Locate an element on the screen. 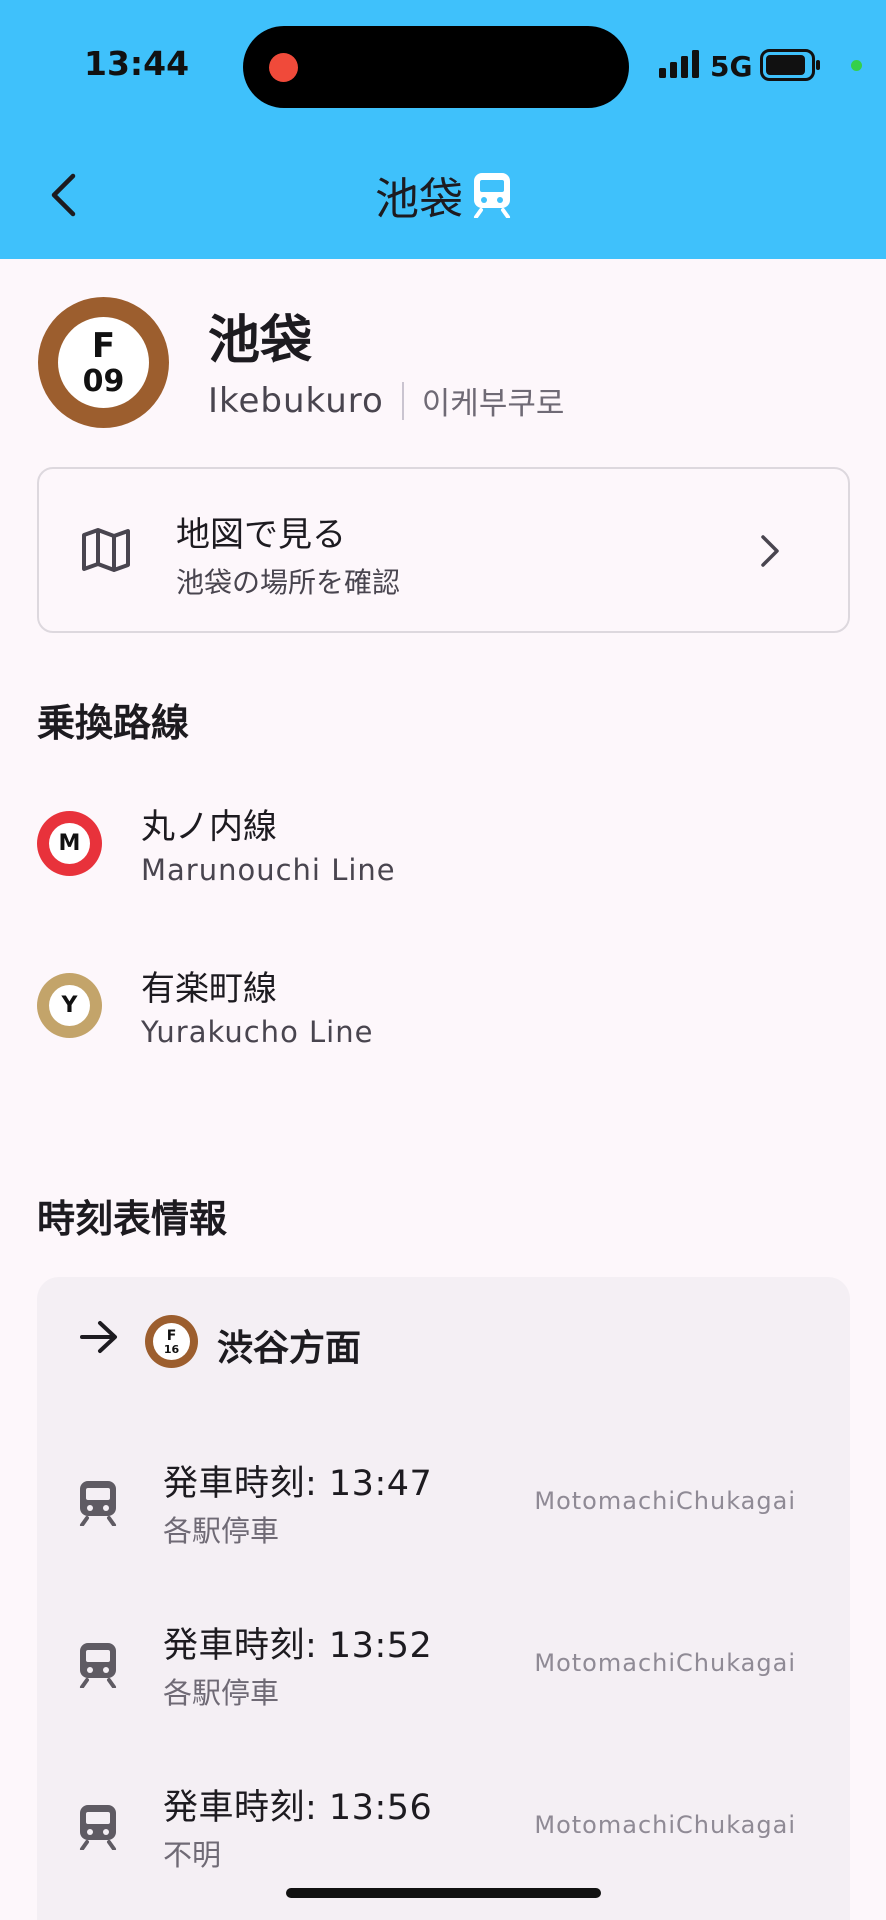 The height and width of the screenshot is (1920, 886). departure-row: 発車時刻: 13:47 各駅停車 MotomachiChukagai is located at coordinates (443, 1500).